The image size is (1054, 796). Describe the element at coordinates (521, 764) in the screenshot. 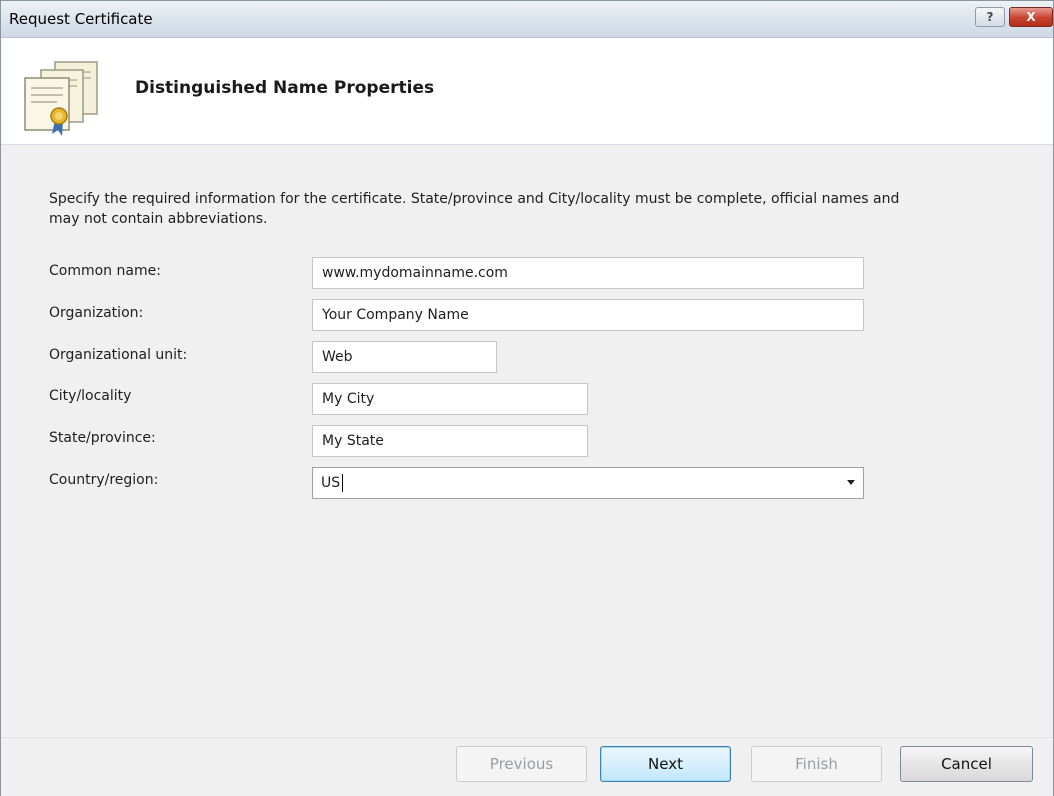

I see `previous-button: Previous` at that location.